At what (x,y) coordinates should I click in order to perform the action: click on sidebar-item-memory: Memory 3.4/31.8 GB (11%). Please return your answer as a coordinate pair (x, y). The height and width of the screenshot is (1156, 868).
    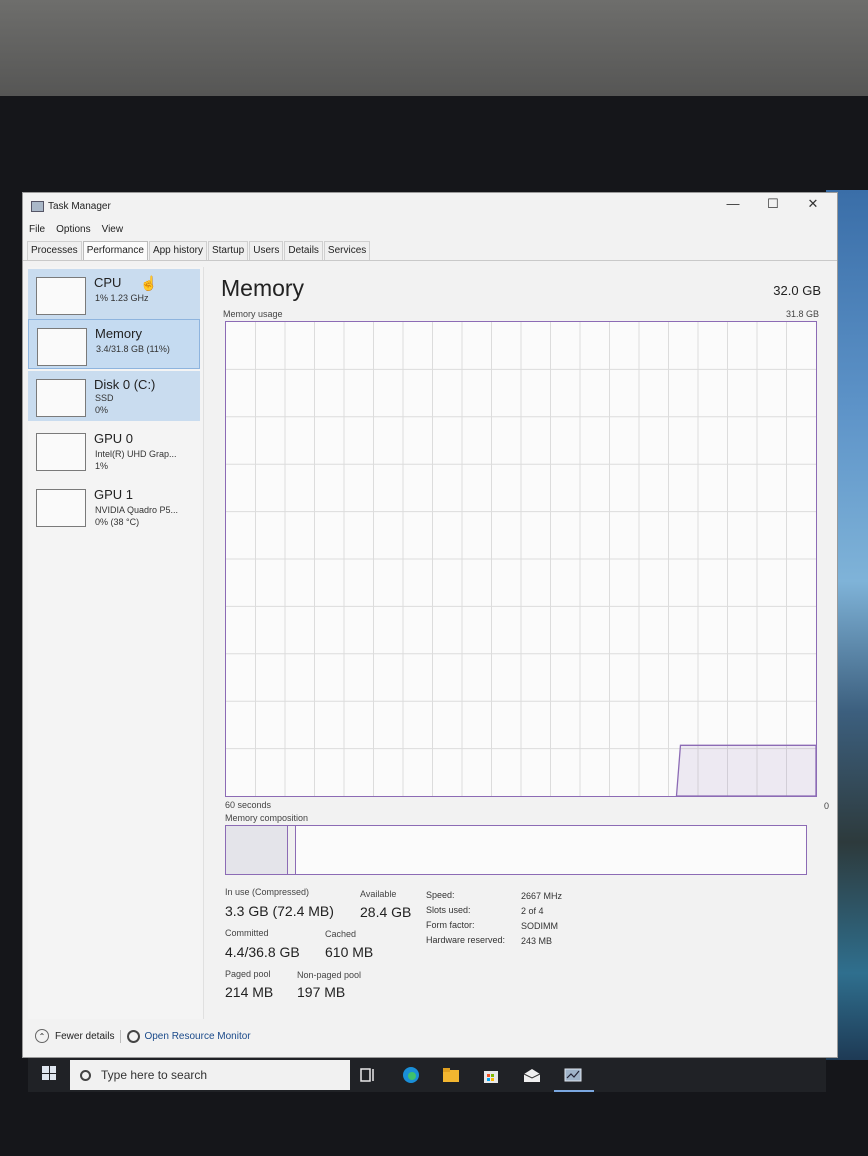
    Looking at the image, I should click on (114, 344).